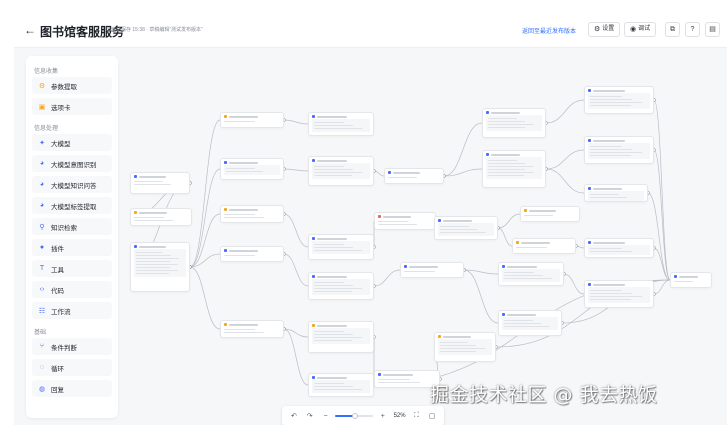  What do you see at coordinates (310, 416) in the screenshot?
I see `redo-icon: ↷` at bounding box center [310, 416].